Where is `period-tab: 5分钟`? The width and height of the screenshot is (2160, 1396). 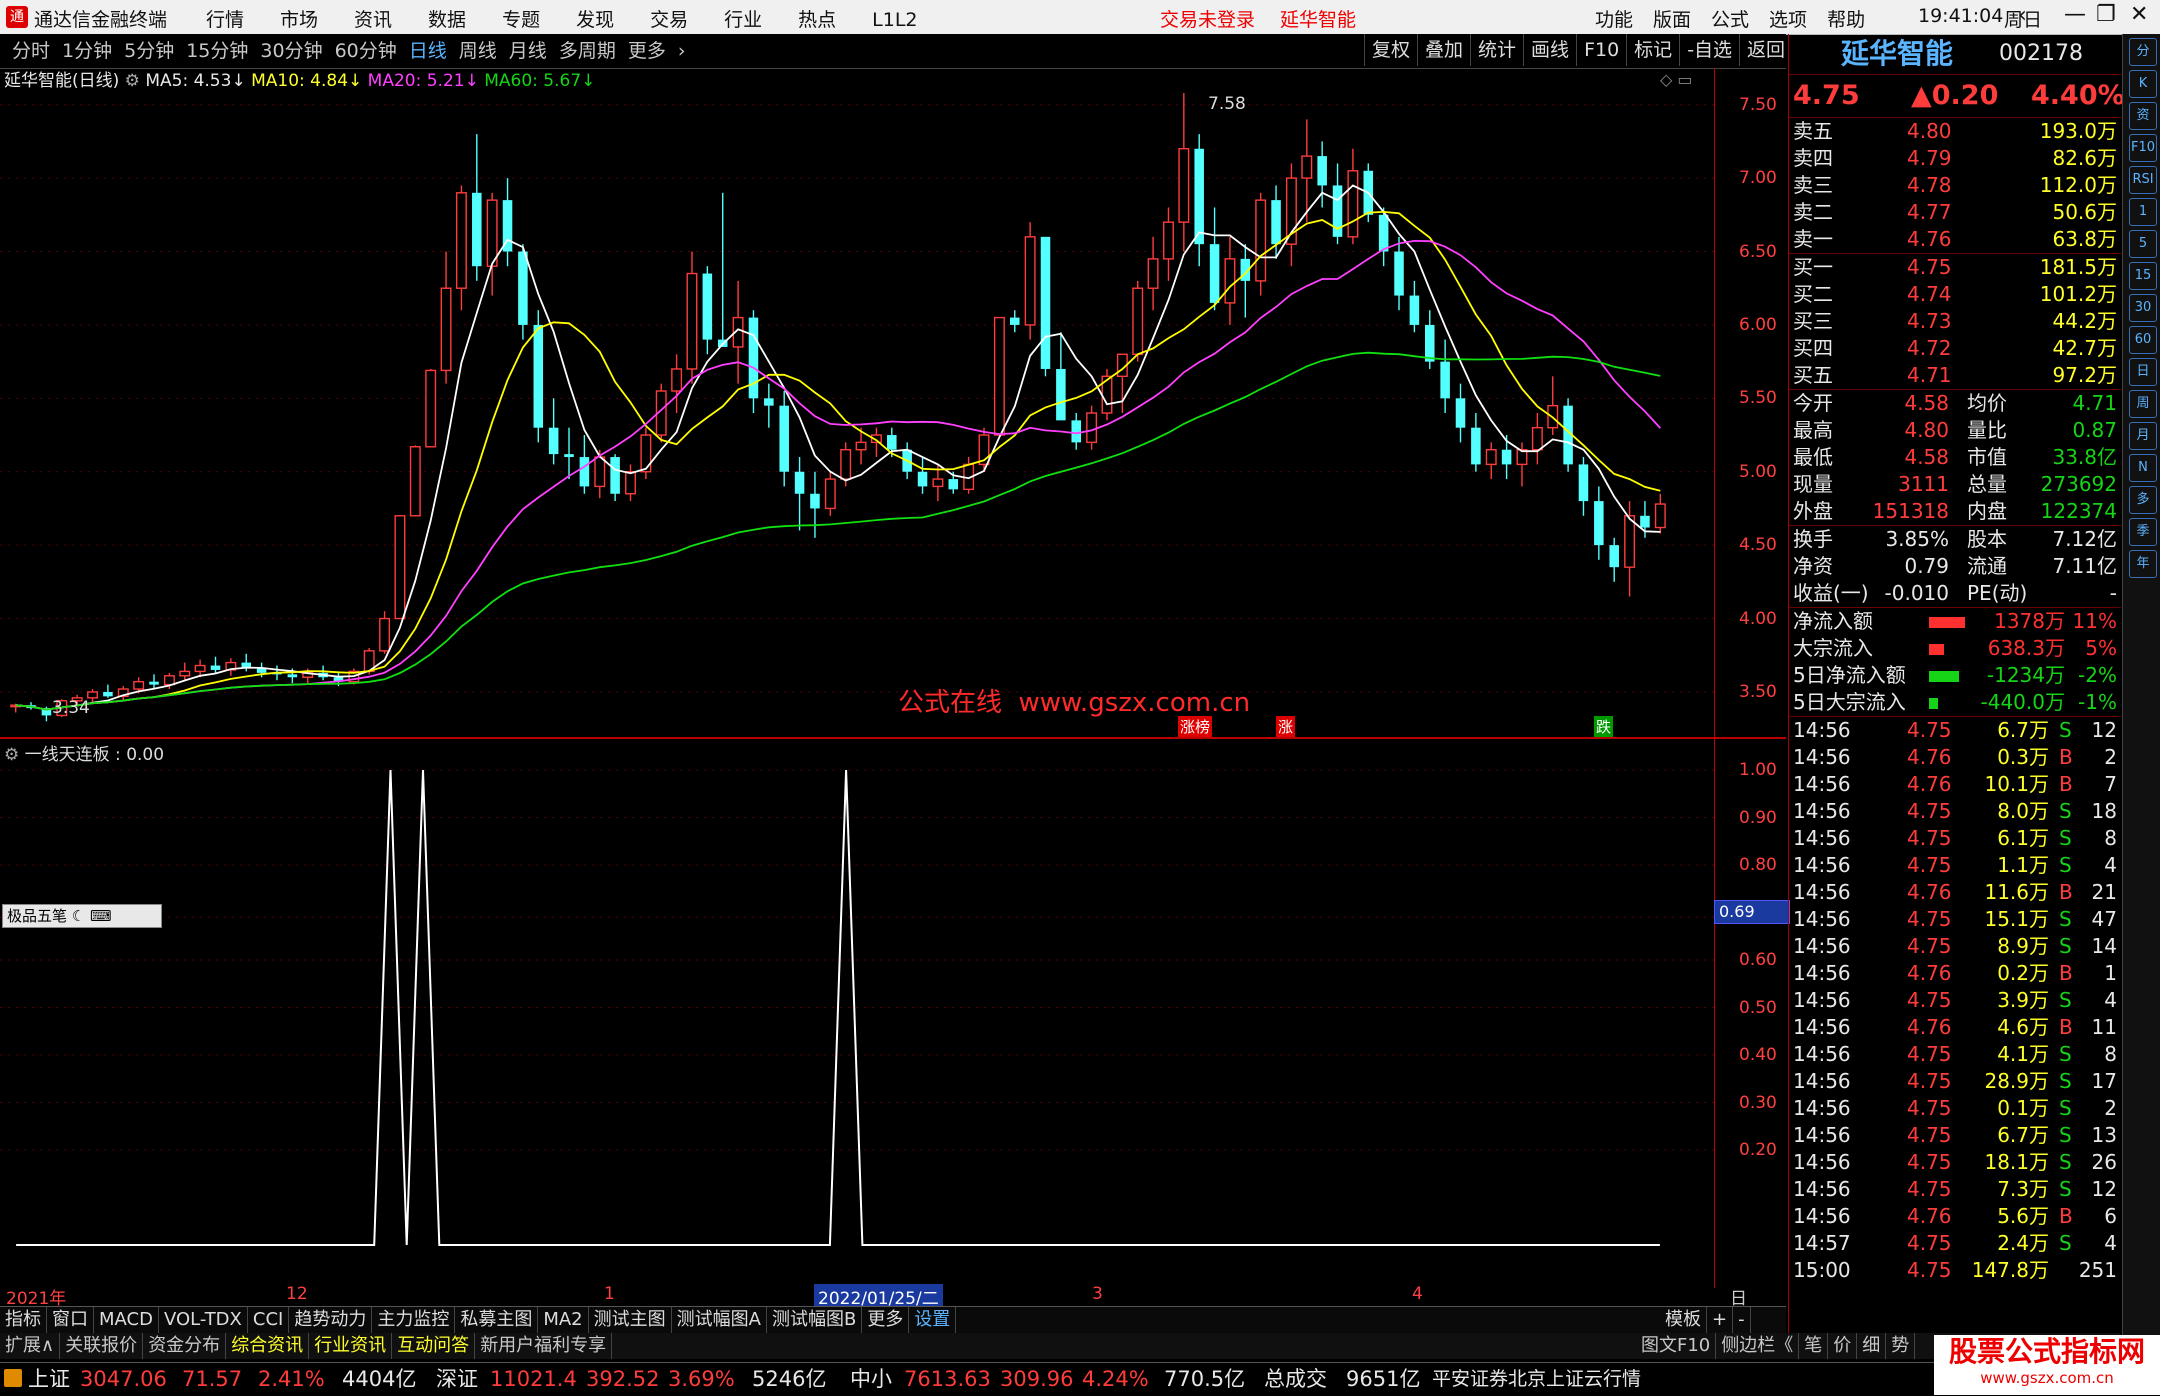
period-tab: 5分钟 is located at coordinates (149, 51).